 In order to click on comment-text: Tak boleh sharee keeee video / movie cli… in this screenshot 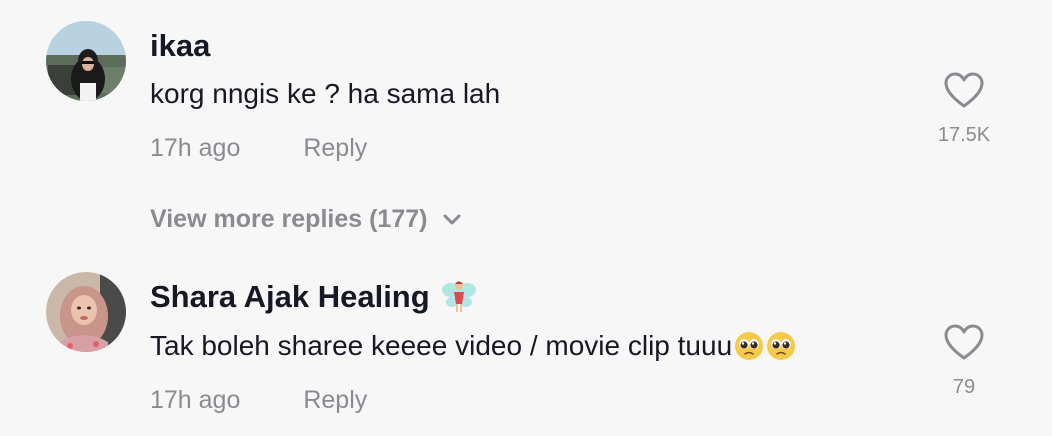, I will do `click(473, 346)`.